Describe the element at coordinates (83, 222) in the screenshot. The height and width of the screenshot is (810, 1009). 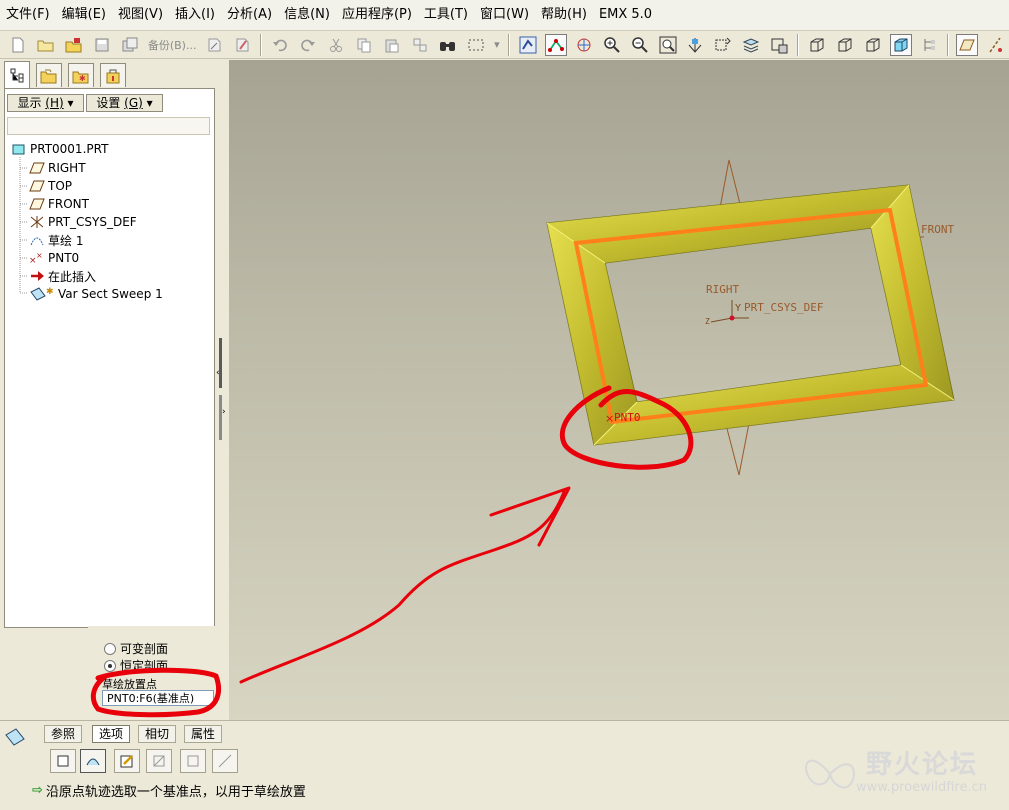
I see `tree-item-csys: PRT_CSYS_DEF` at that location.